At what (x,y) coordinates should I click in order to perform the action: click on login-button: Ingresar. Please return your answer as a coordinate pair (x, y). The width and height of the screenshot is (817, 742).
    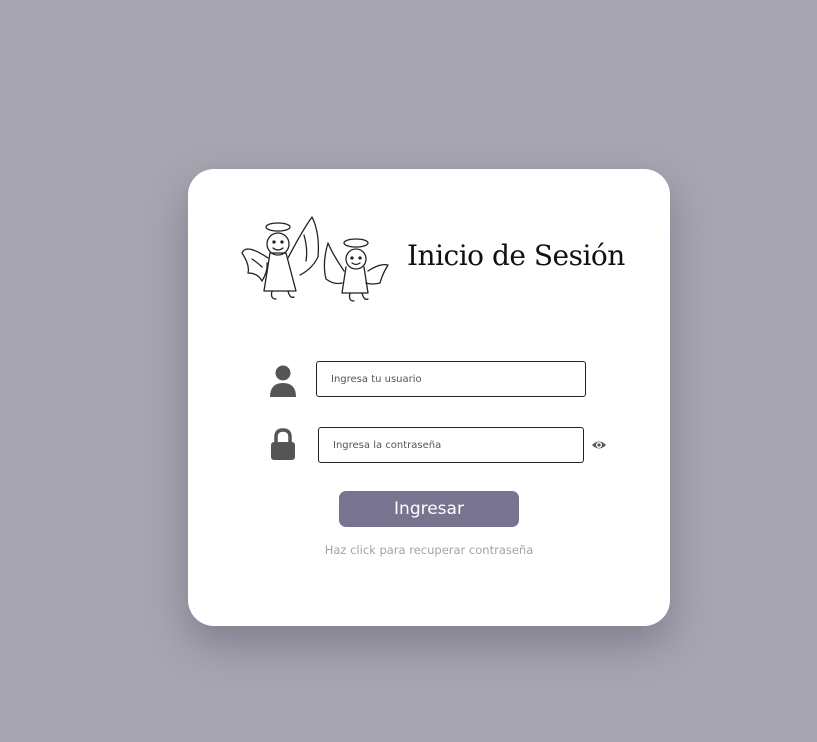
    Looking at the image, I should click on (429, 509).